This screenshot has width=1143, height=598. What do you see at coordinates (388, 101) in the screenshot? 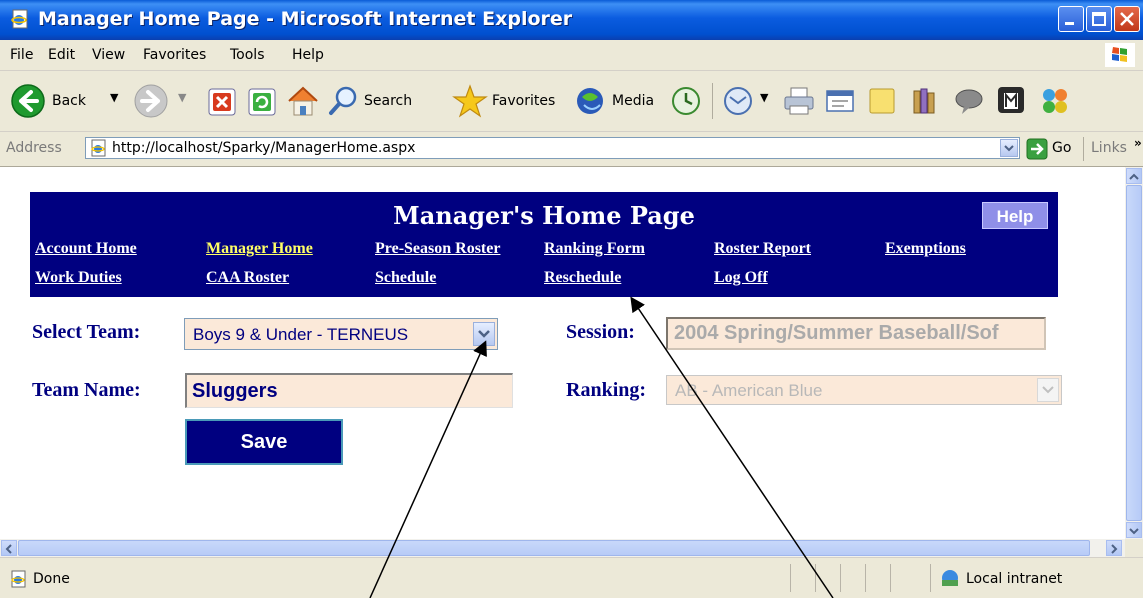
I see `search-label: Search` at bounding box center [388, 101].